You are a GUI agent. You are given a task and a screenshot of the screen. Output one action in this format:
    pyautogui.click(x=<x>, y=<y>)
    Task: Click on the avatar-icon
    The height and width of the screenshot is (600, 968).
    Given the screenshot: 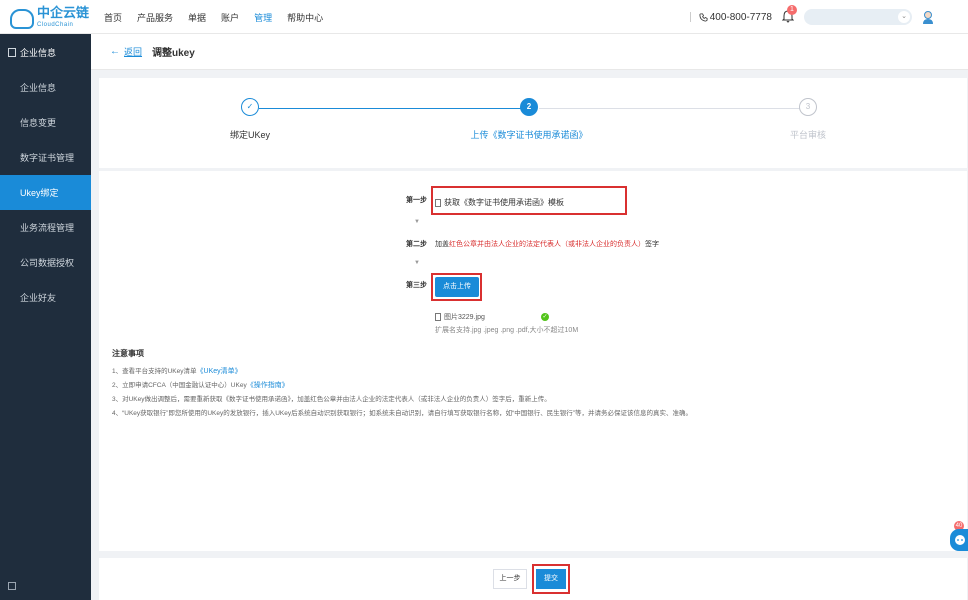 What is the action you would take?
    pyautogui.click(x=928, y=17)
    